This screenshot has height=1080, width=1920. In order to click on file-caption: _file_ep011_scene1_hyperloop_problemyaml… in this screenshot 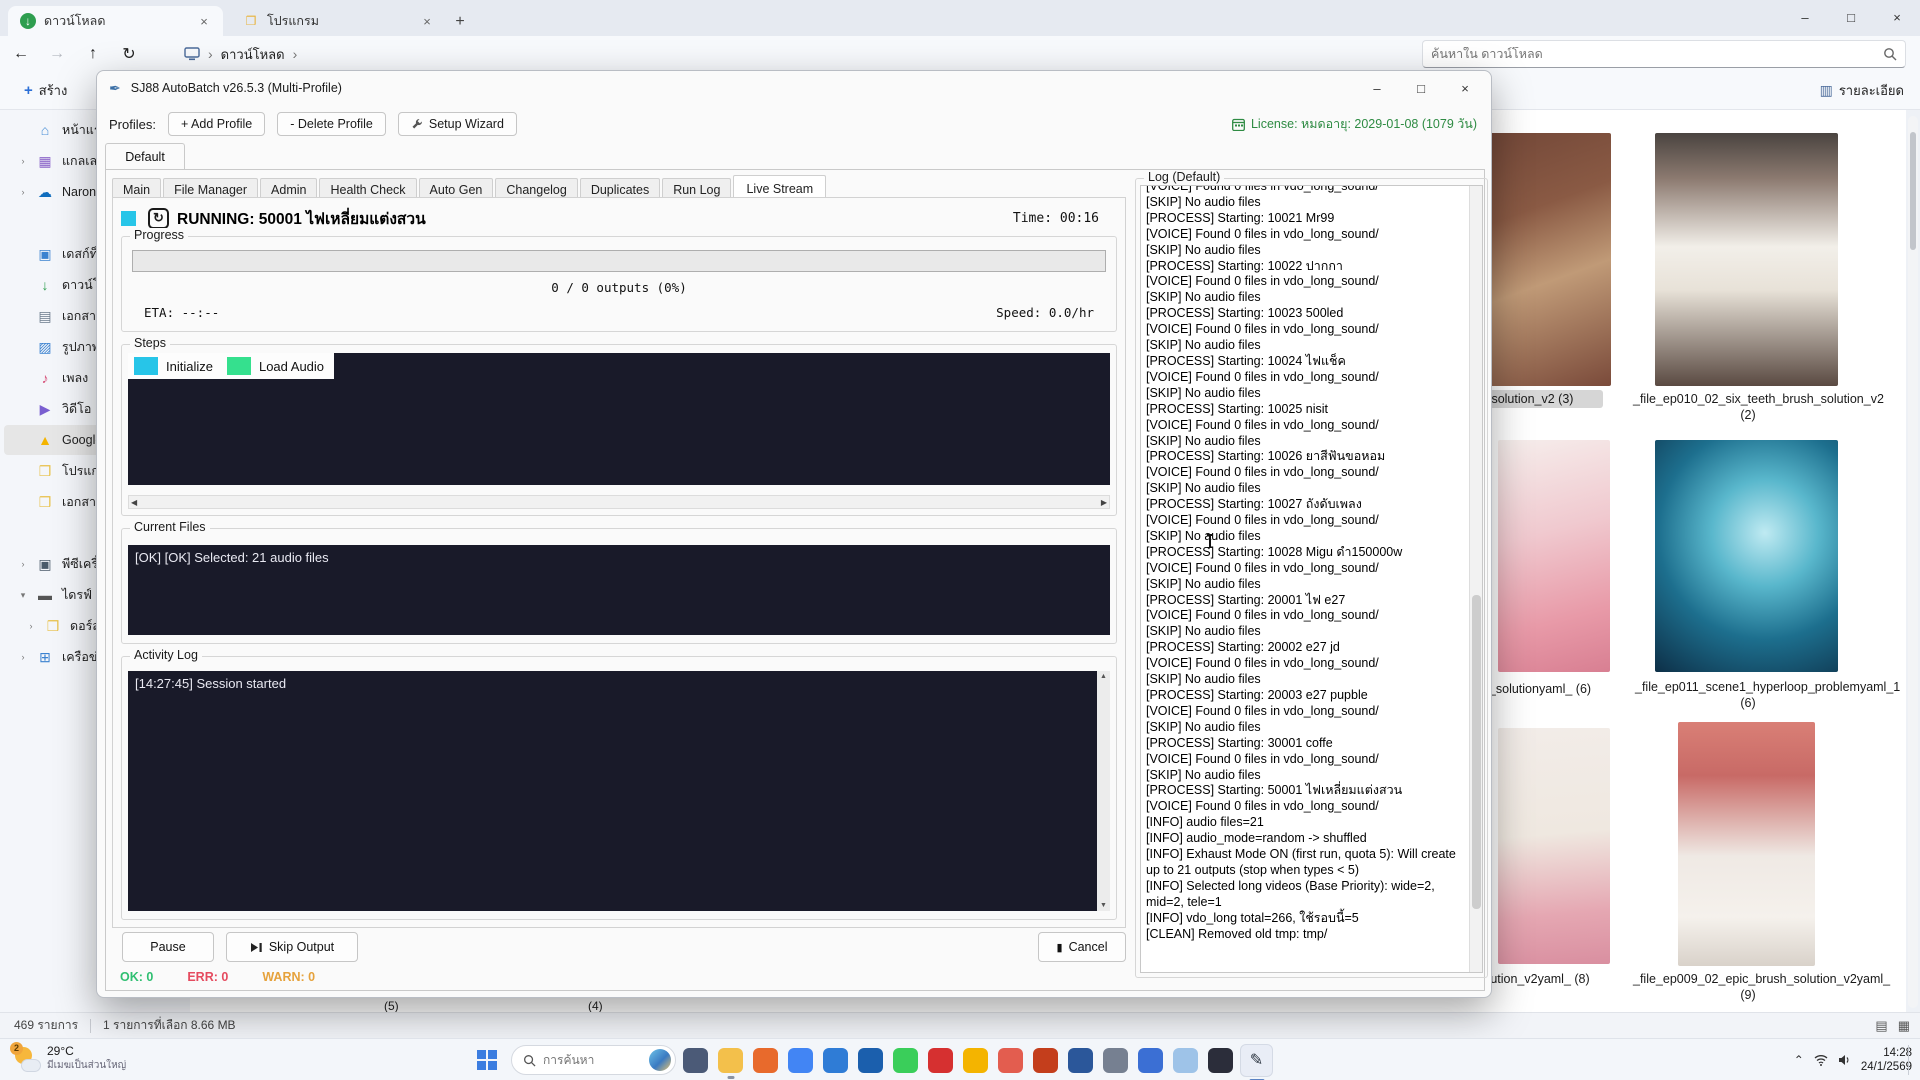, I will do `click(1765, 695)`.